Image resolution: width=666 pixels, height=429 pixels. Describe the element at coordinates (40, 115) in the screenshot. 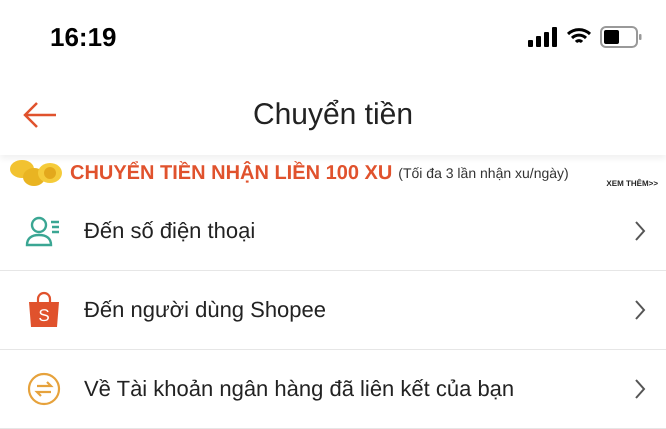

I see `back-button` at that location.